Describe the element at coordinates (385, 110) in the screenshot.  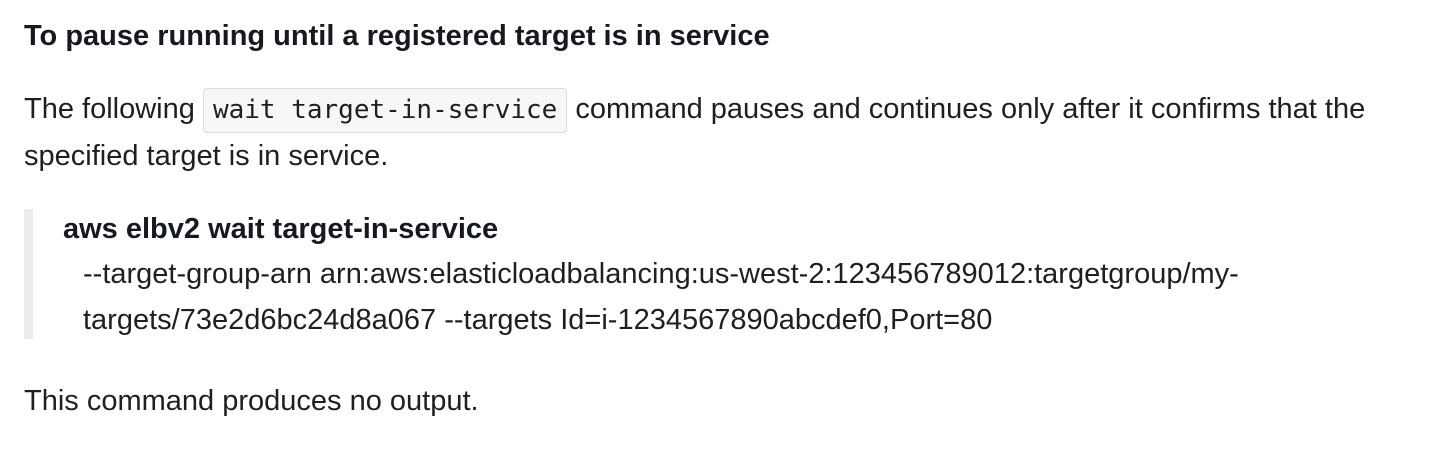
I see `inline-code: wait target-in-service` at that location.